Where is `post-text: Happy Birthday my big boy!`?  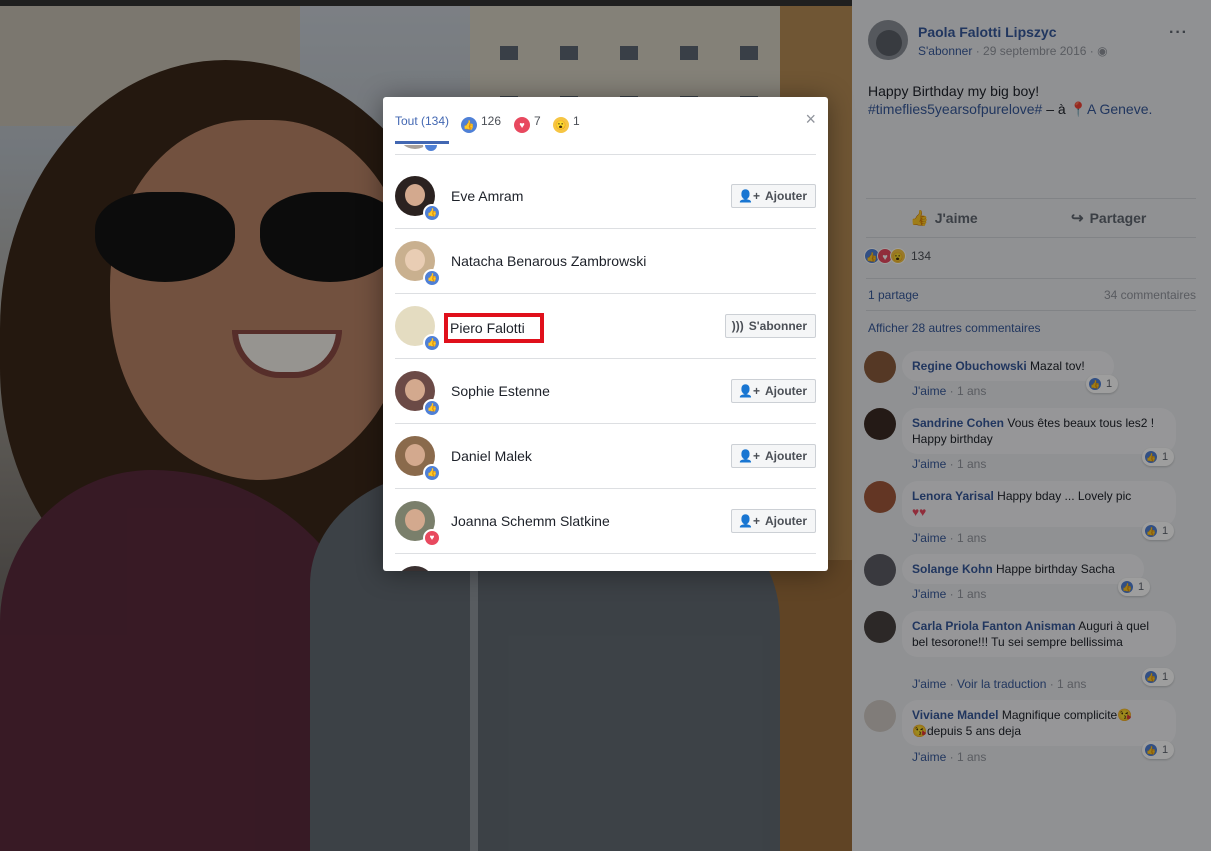 post-text: Happy Birthday my big boy! is located at coordinates (954, 91).